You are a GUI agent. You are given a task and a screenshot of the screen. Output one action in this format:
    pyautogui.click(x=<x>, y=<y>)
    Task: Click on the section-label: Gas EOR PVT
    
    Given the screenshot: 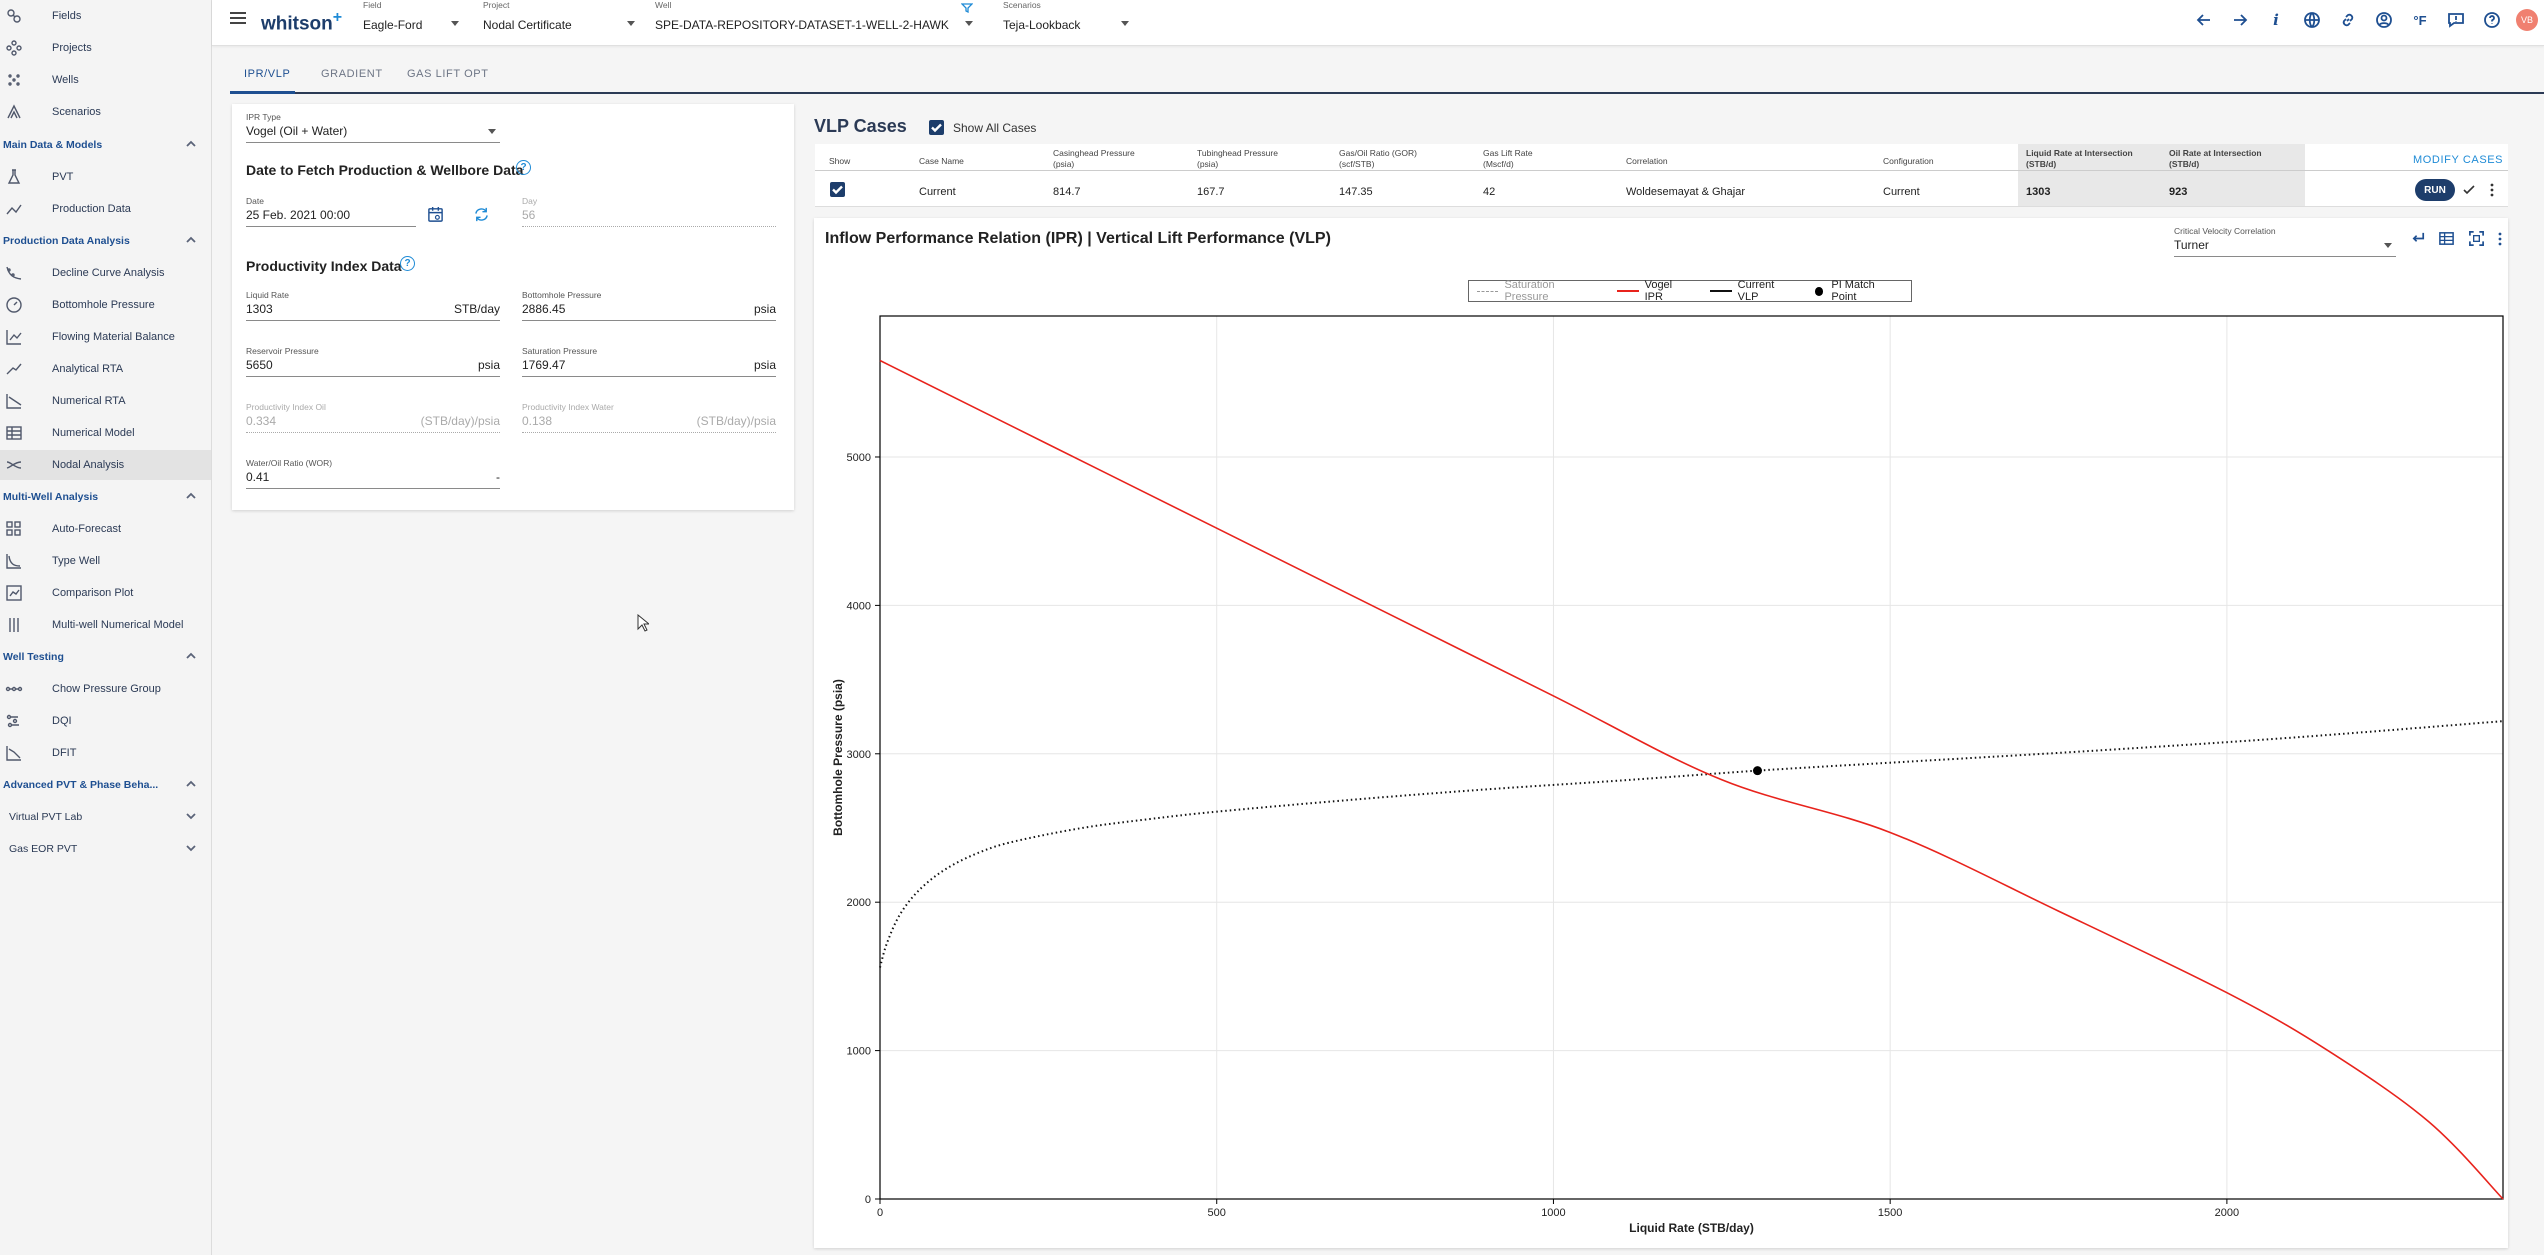 What is the action you would take?
    pyautogui.click(x=43, y=849)
    